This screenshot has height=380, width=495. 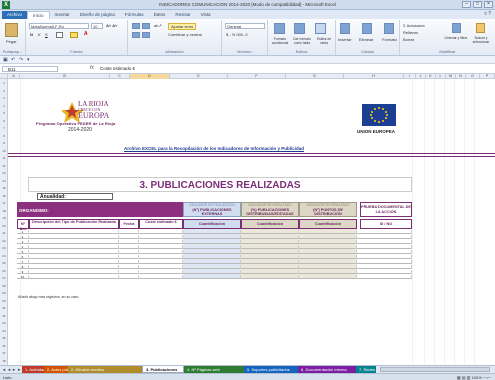 What do you see at coordinates (4, 338) in the screenshot?
I see `row-header: 35` at bounding box center [4, 338].